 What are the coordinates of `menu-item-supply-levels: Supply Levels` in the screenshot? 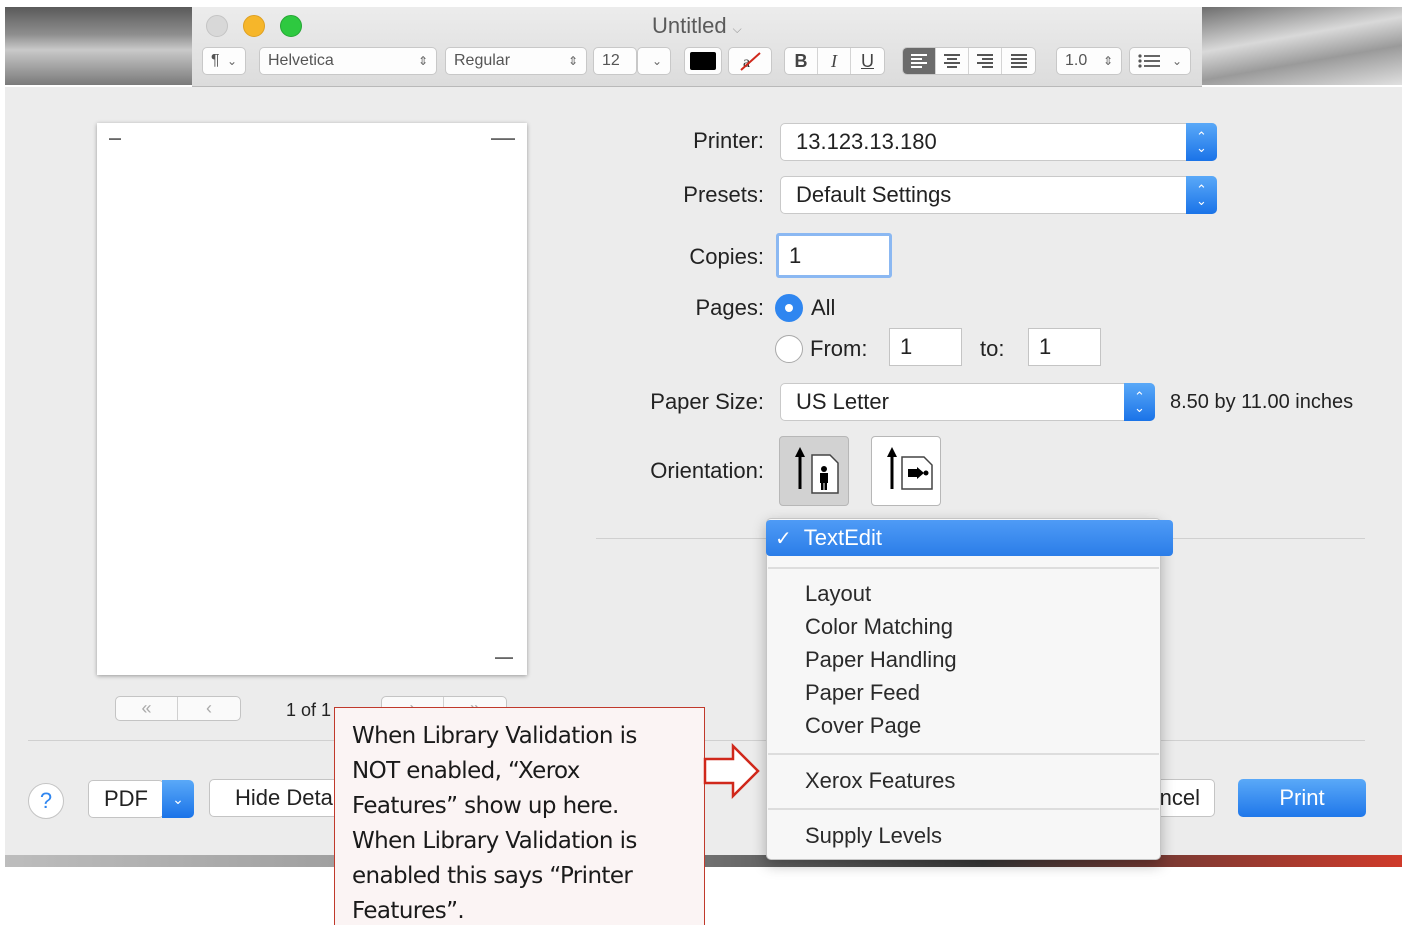 It's located at (873, 836).